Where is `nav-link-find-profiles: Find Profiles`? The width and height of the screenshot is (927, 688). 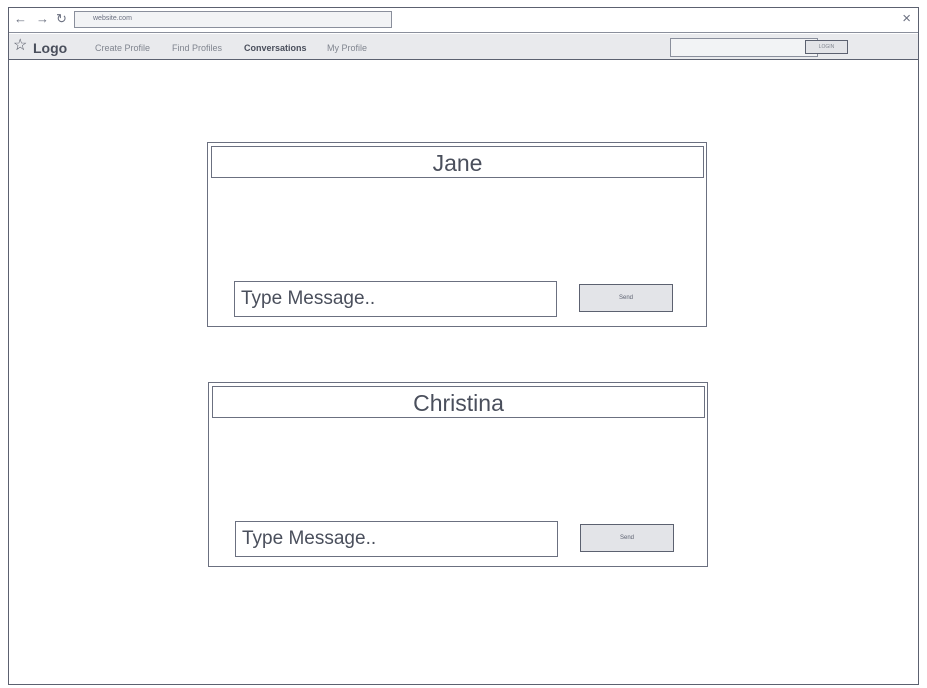
nav-link-find-profiles: Find Profiles is located at coordinates (197, 48).